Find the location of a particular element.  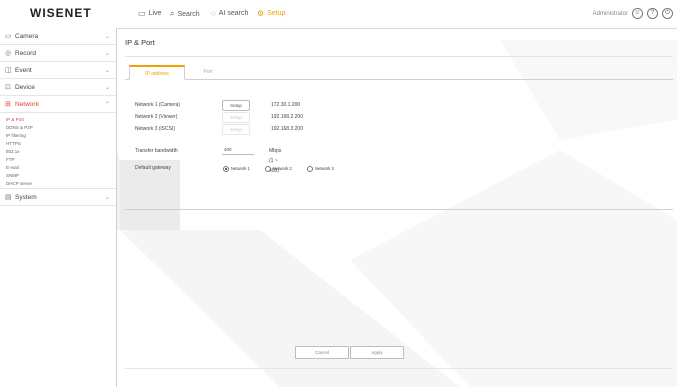

nav-search: ⌕ Search is located at coordinates (185, 14).